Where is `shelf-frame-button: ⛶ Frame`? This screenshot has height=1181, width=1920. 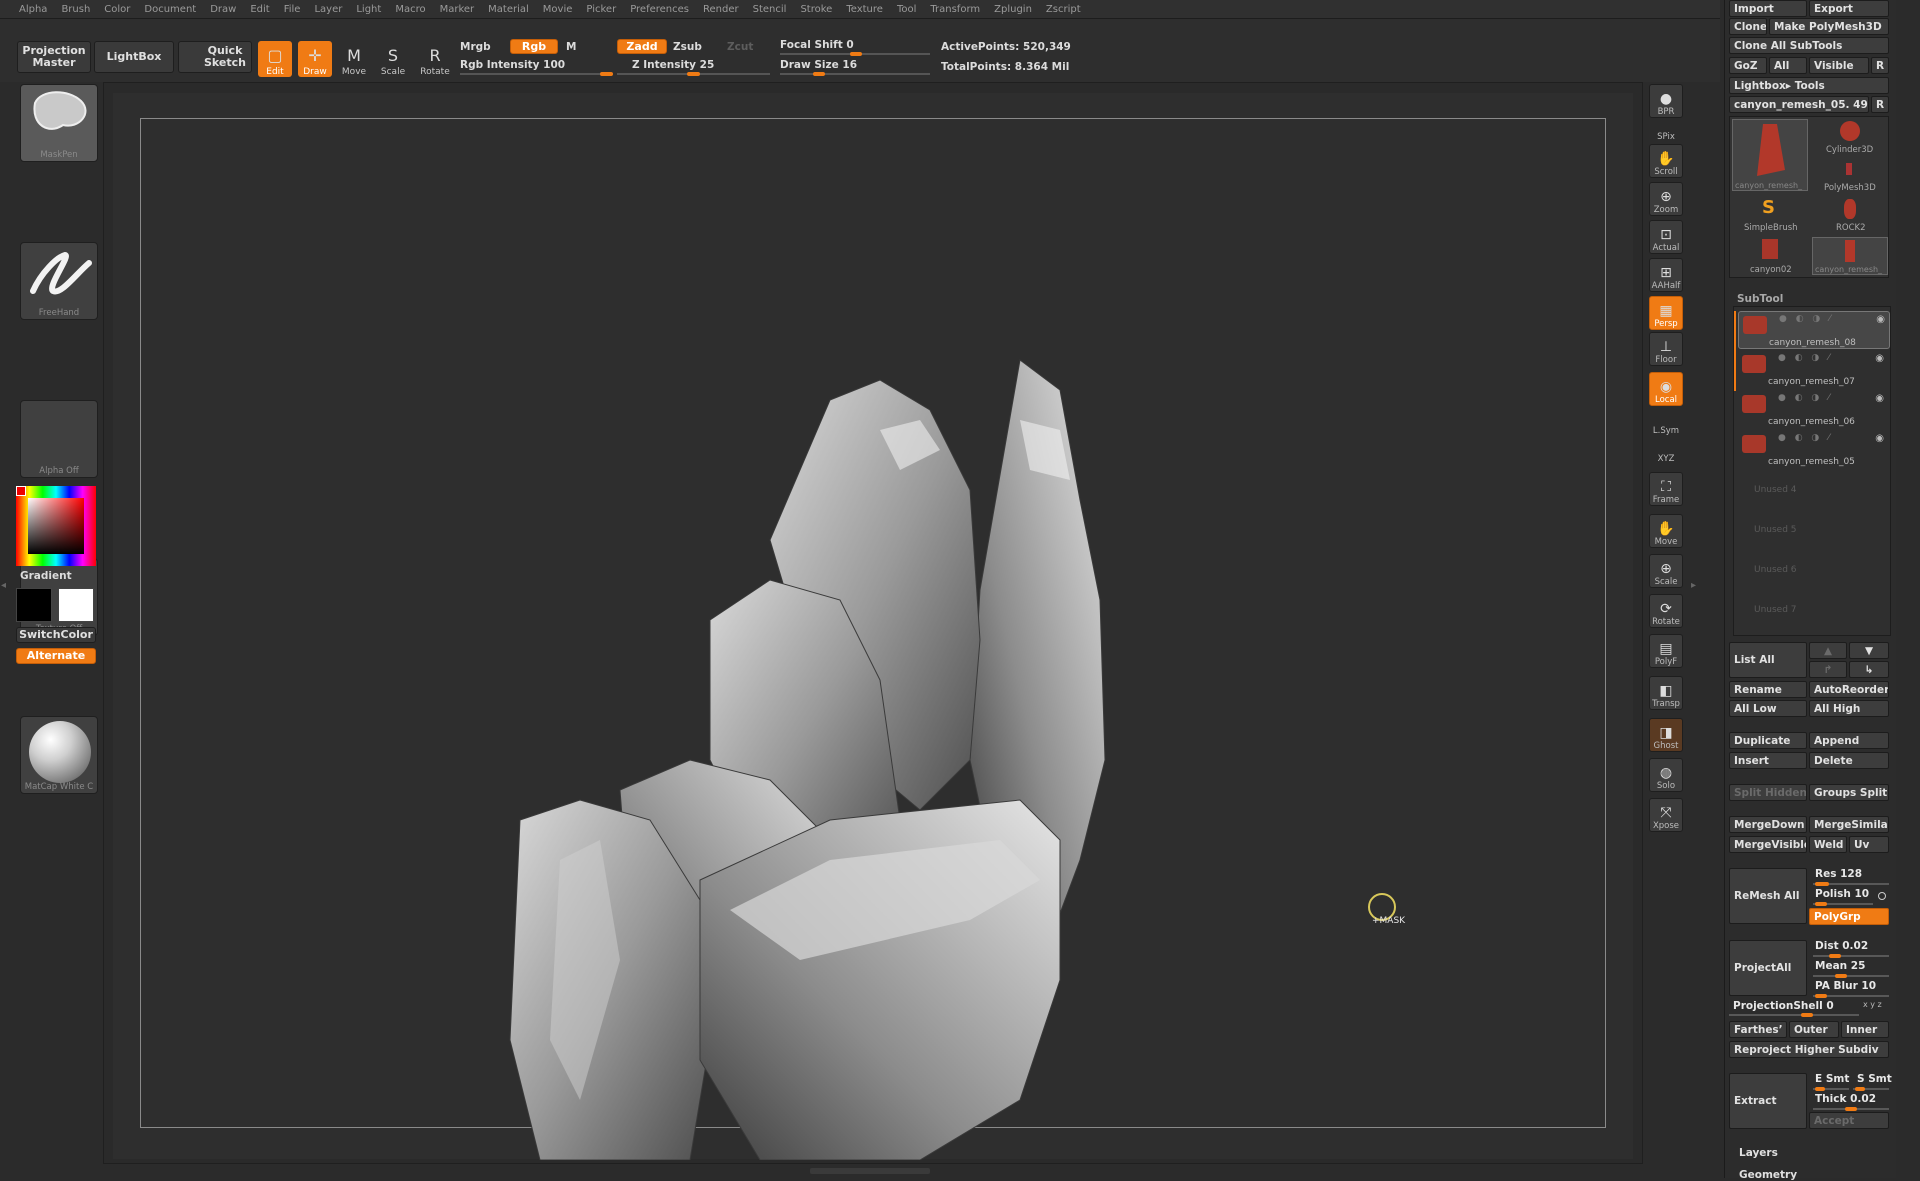 shelf-frame-button: ⛶ Frame is located at coordinates (1666, 489).